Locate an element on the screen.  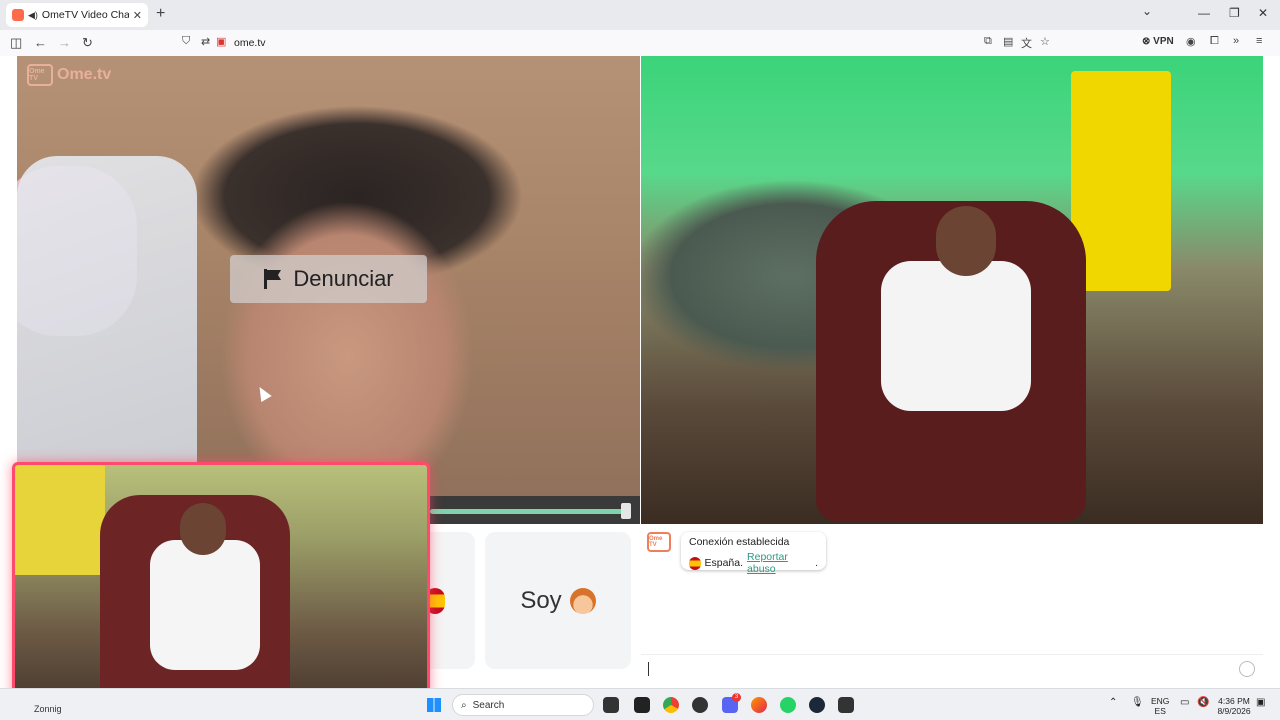
ometv-avatar-icon: Ome TV is located at coordinates (659, 542).